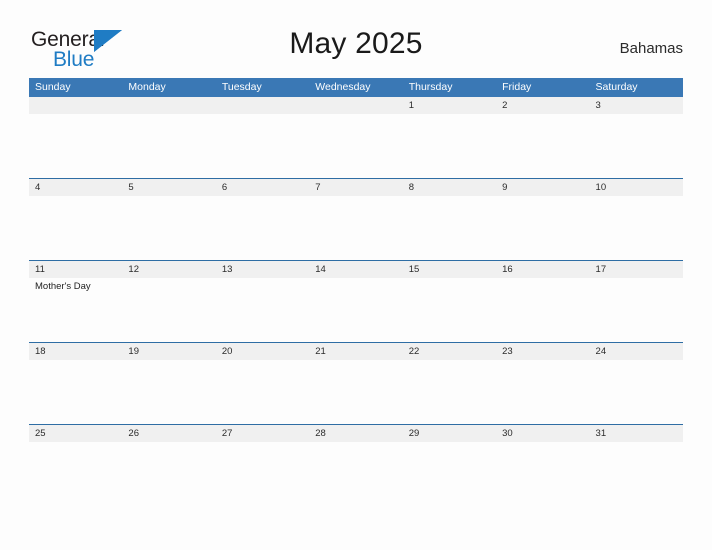 This screenshot has width=712, height=550. Describe the element at coordinates (262, 269) in the screenshot. I see `day-number: 13` at that location.